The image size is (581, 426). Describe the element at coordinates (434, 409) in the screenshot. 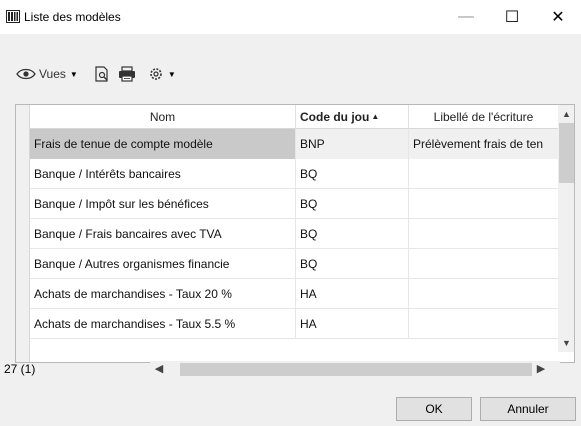

I see `ok-button: OK` at that location.